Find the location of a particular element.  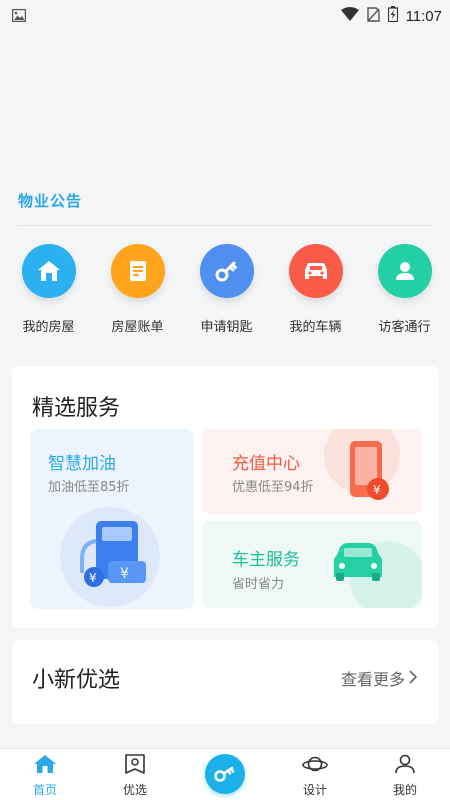

tab-home: 首页 is located at coordinates (45, 774).